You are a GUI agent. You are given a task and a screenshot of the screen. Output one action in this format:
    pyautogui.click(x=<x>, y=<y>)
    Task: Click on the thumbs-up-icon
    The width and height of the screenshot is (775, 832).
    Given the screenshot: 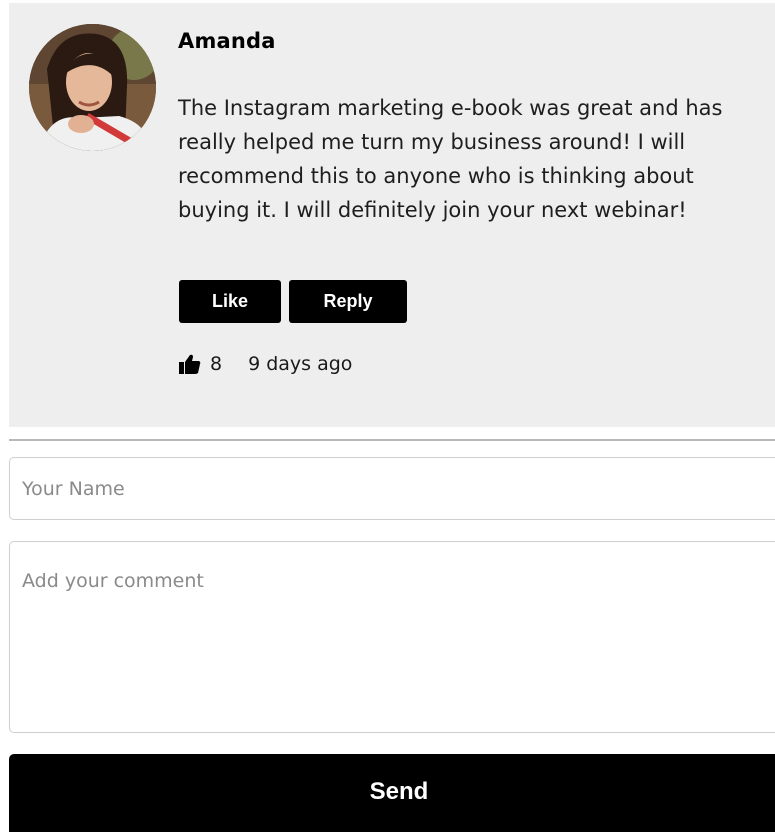 What is the action you would take?
    pyautogui.click(x=190, y=364)
    